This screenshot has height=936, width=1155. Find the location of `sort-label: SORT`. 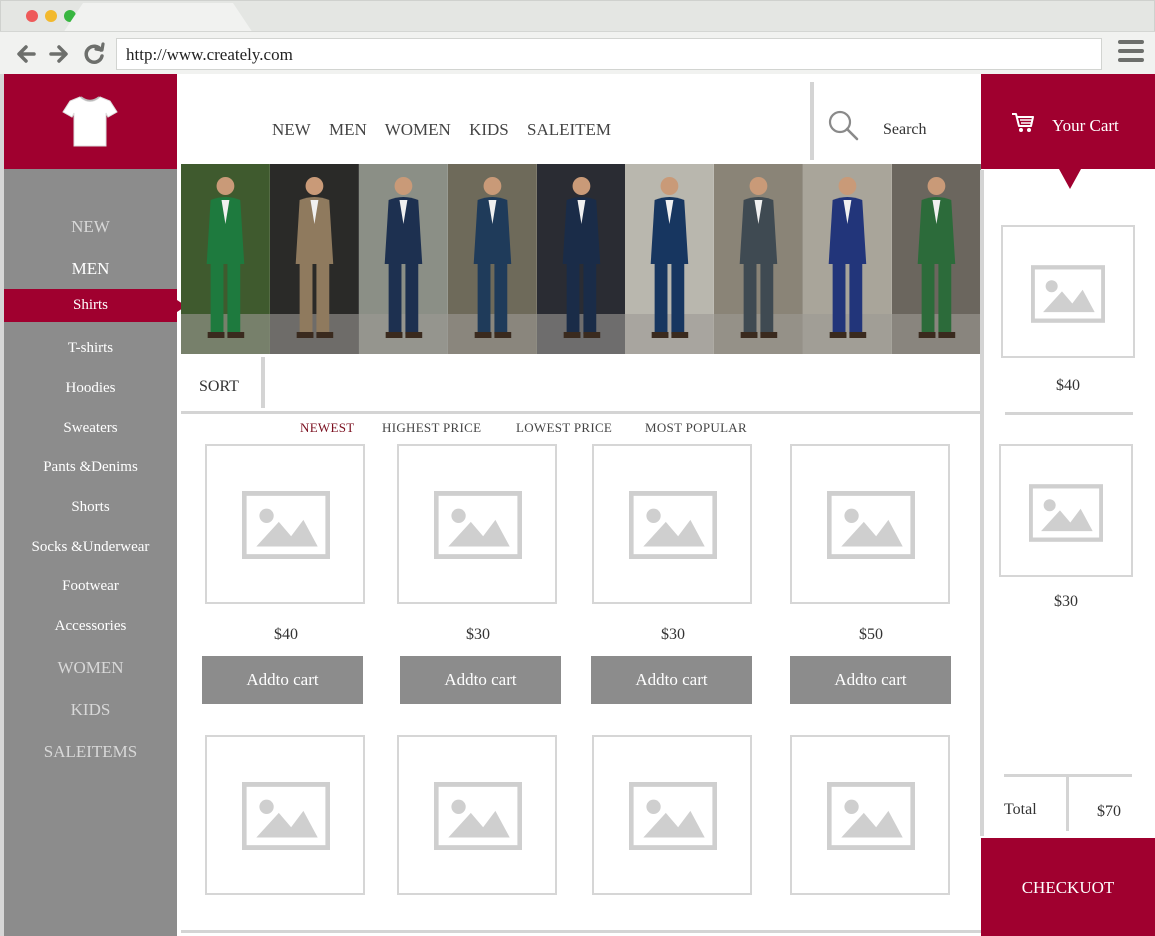

sort-label: SORT is located at coordinates (219, 386).